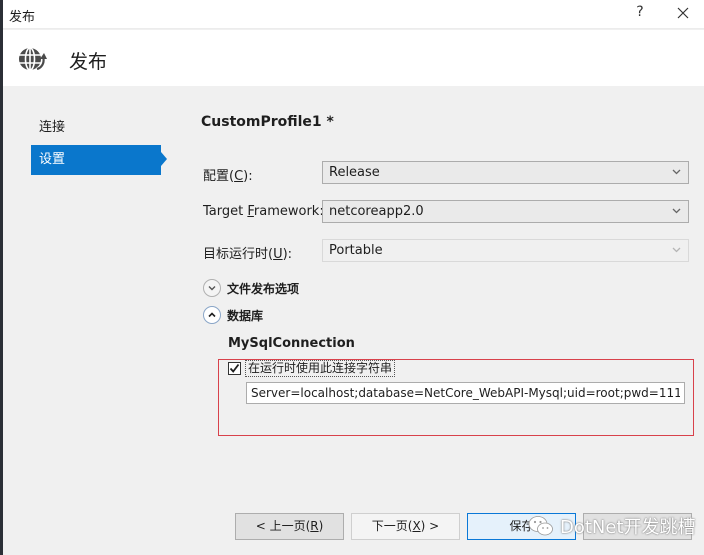 This screenshot has width=704, height=555. What do you see at coordinates (283, 526) in the screenshot?
I see `button-text: < 上一页(` at bounding box center [283, 526].